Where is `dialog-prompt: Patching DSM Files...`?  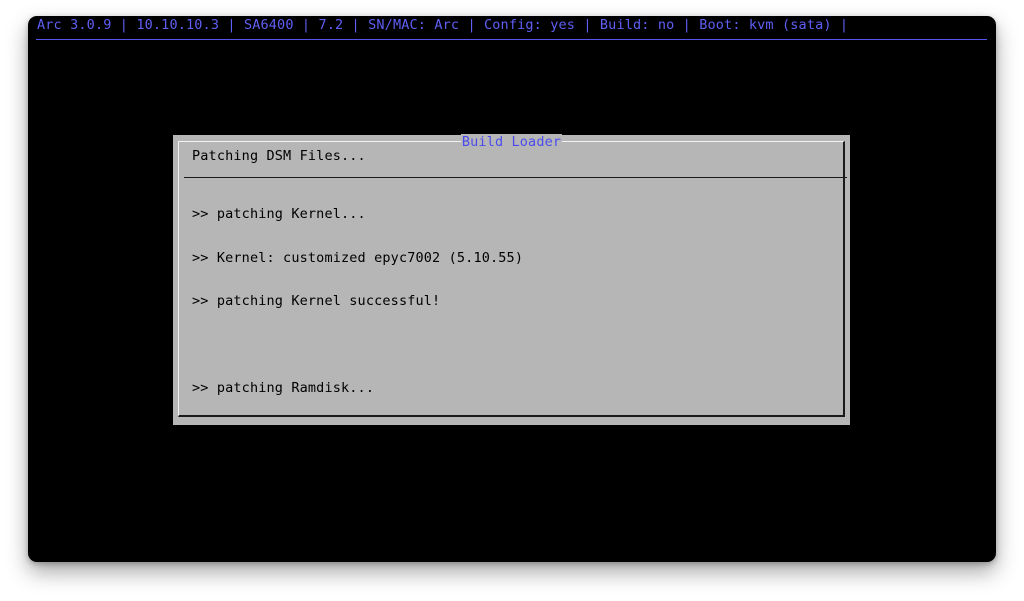 dialog-prompt: Patching DSM Files... is located at coordinates (279, 156).